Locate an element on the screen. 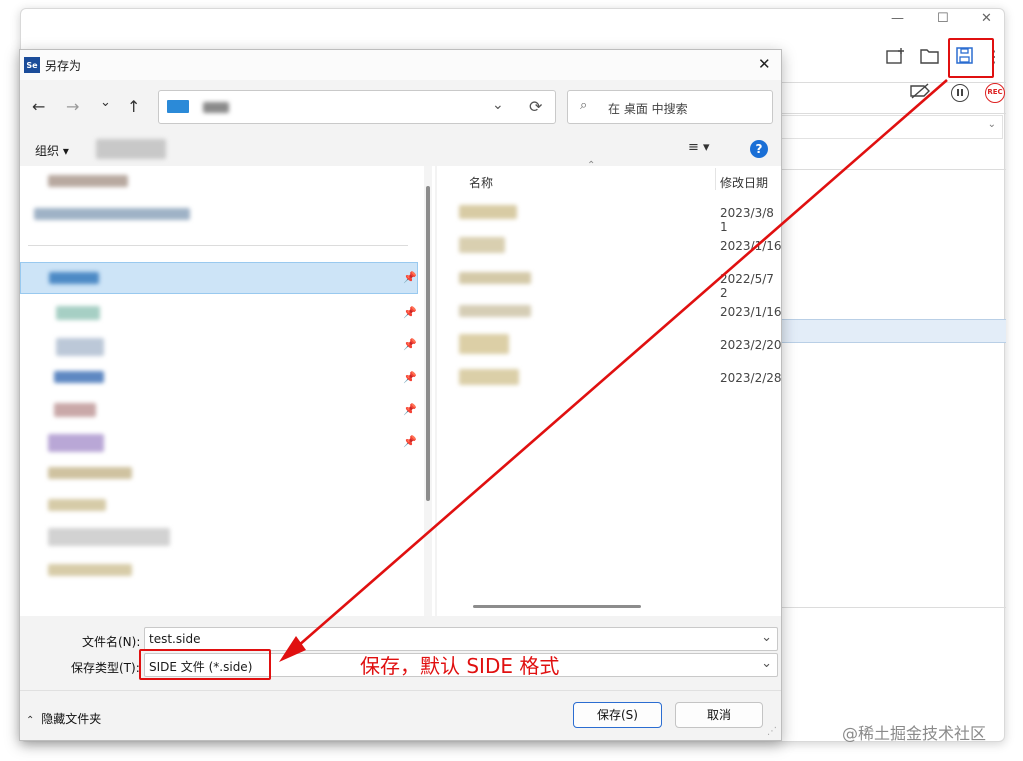  annotation-text: 保存，默认 SIDE 格式 is located at coordinates (460, 666).